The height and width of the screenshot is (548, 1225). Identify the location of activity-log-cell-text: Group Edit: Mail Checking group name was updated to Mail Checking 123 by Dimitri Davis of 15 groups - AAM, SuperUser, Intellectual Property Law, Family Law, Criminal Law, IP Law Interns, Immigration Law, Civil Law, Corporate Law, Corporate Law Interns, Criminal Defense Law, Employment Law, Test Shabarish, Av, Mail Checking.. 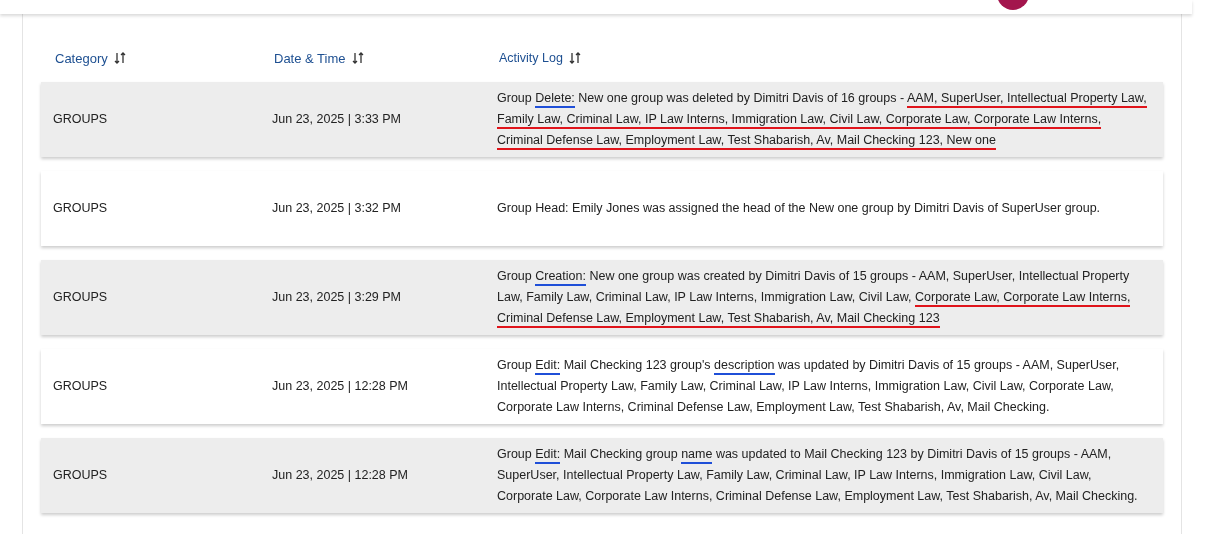
(818, 475).